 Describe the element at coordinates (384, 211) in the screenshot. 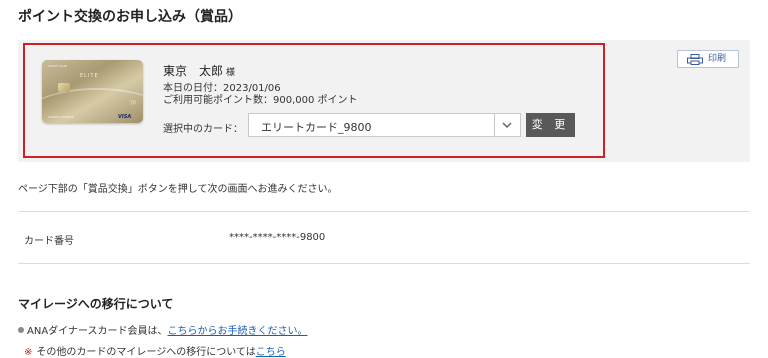

I see `divider-top` at that location.